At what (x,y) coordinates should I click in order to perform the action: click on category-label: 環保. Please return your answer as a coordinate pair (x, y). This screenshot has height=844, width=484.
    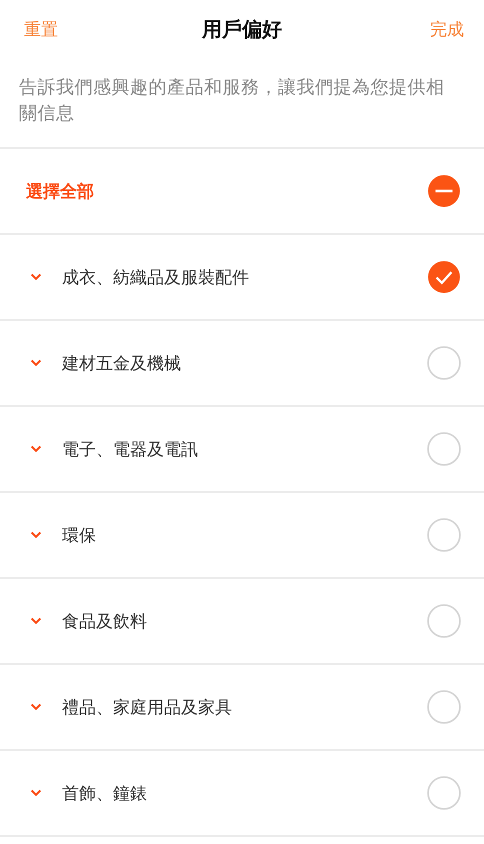
    Looking at the image, I should click on (244, 535).